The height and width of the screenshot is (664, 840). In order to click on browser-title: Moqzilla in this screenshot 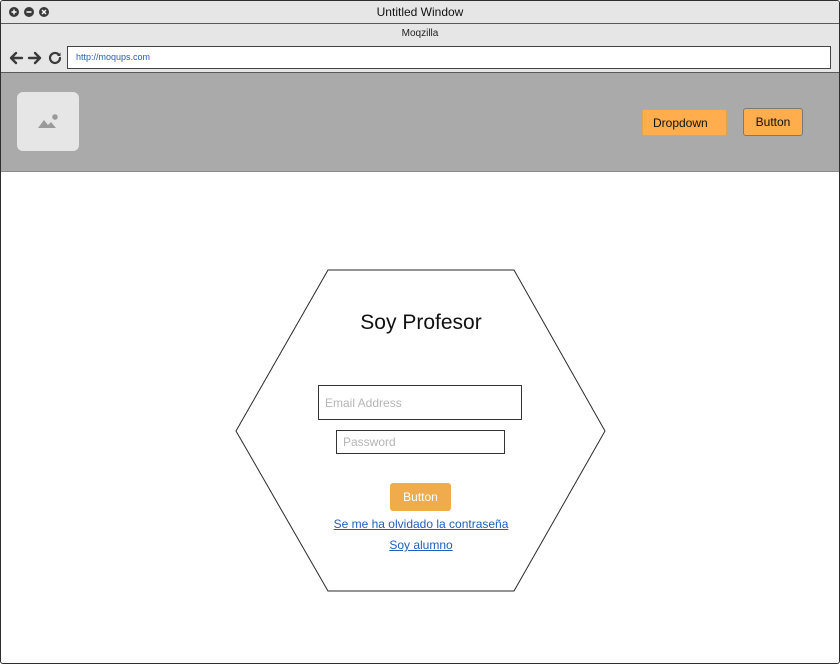, I will do `click(420, 33)`.